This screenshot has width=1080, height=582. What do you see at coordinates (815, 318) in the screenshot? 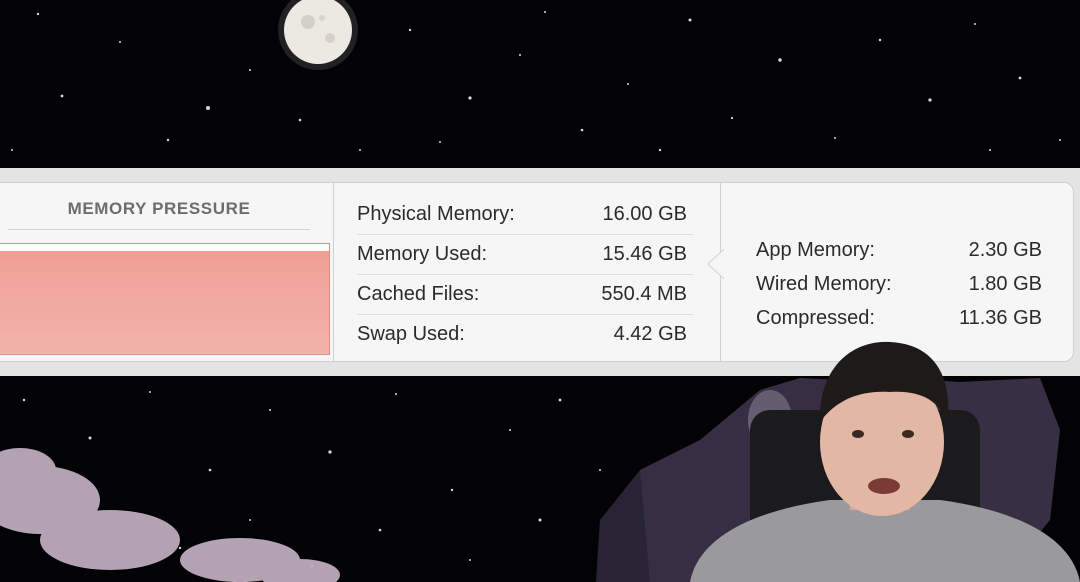
I see `detail-label: Compressed:` at bounding box center [815, 318].